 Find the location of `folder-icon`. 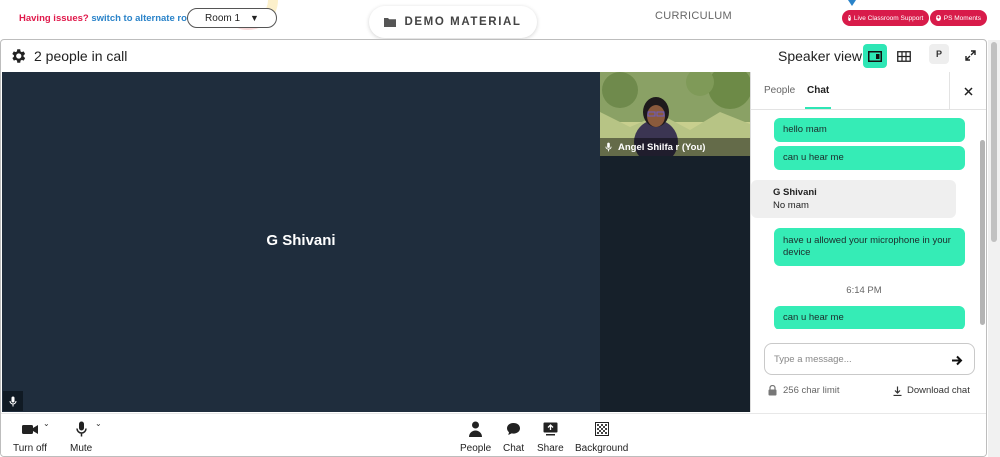

folder-icon is located at coordinates (390, 22).